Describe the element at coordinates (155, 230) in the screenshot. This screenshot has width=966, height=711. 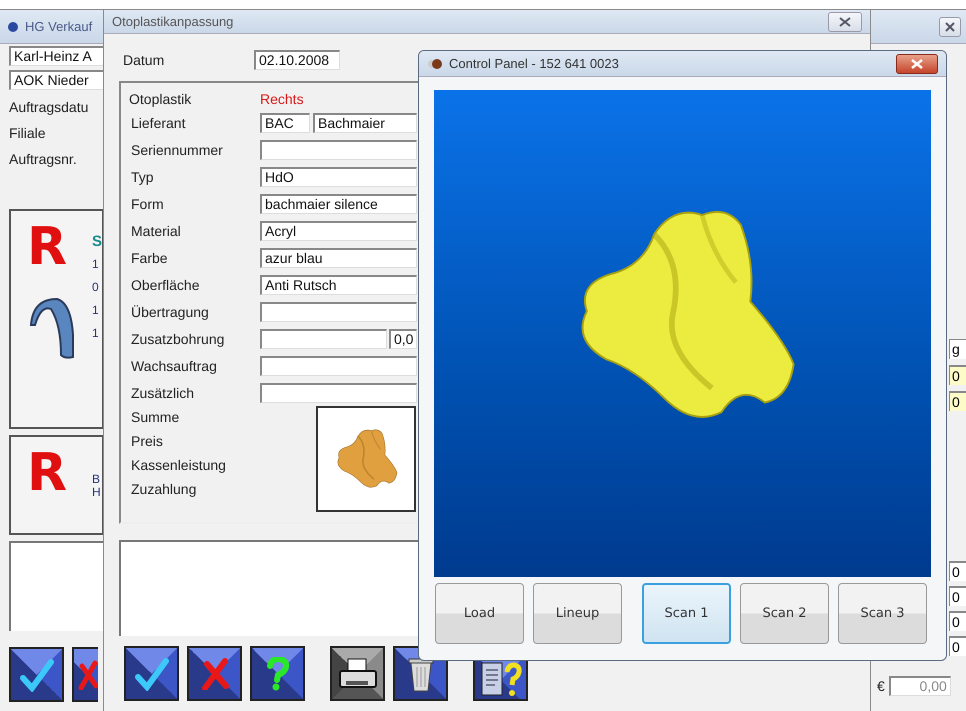
I see `field-label: Material` at that location.